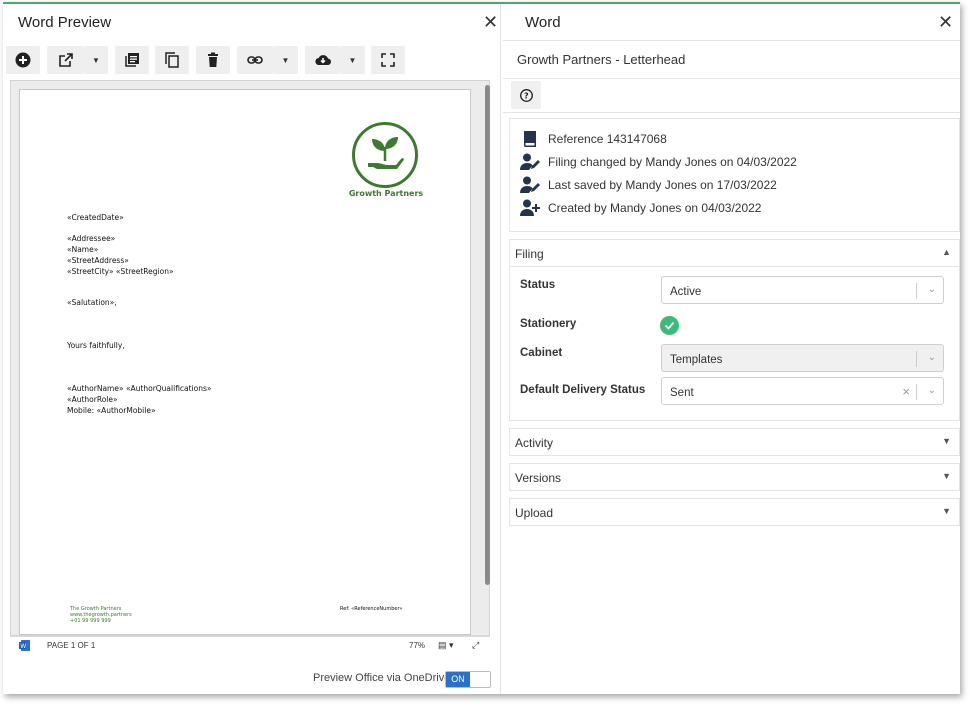  I want to click on book-icon, so click(530, 139).